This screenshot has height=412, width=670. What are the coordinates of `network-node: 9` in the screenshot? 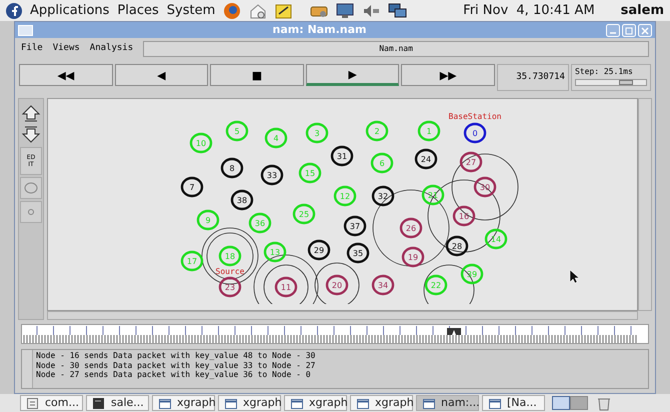 It's located at (208, 220).